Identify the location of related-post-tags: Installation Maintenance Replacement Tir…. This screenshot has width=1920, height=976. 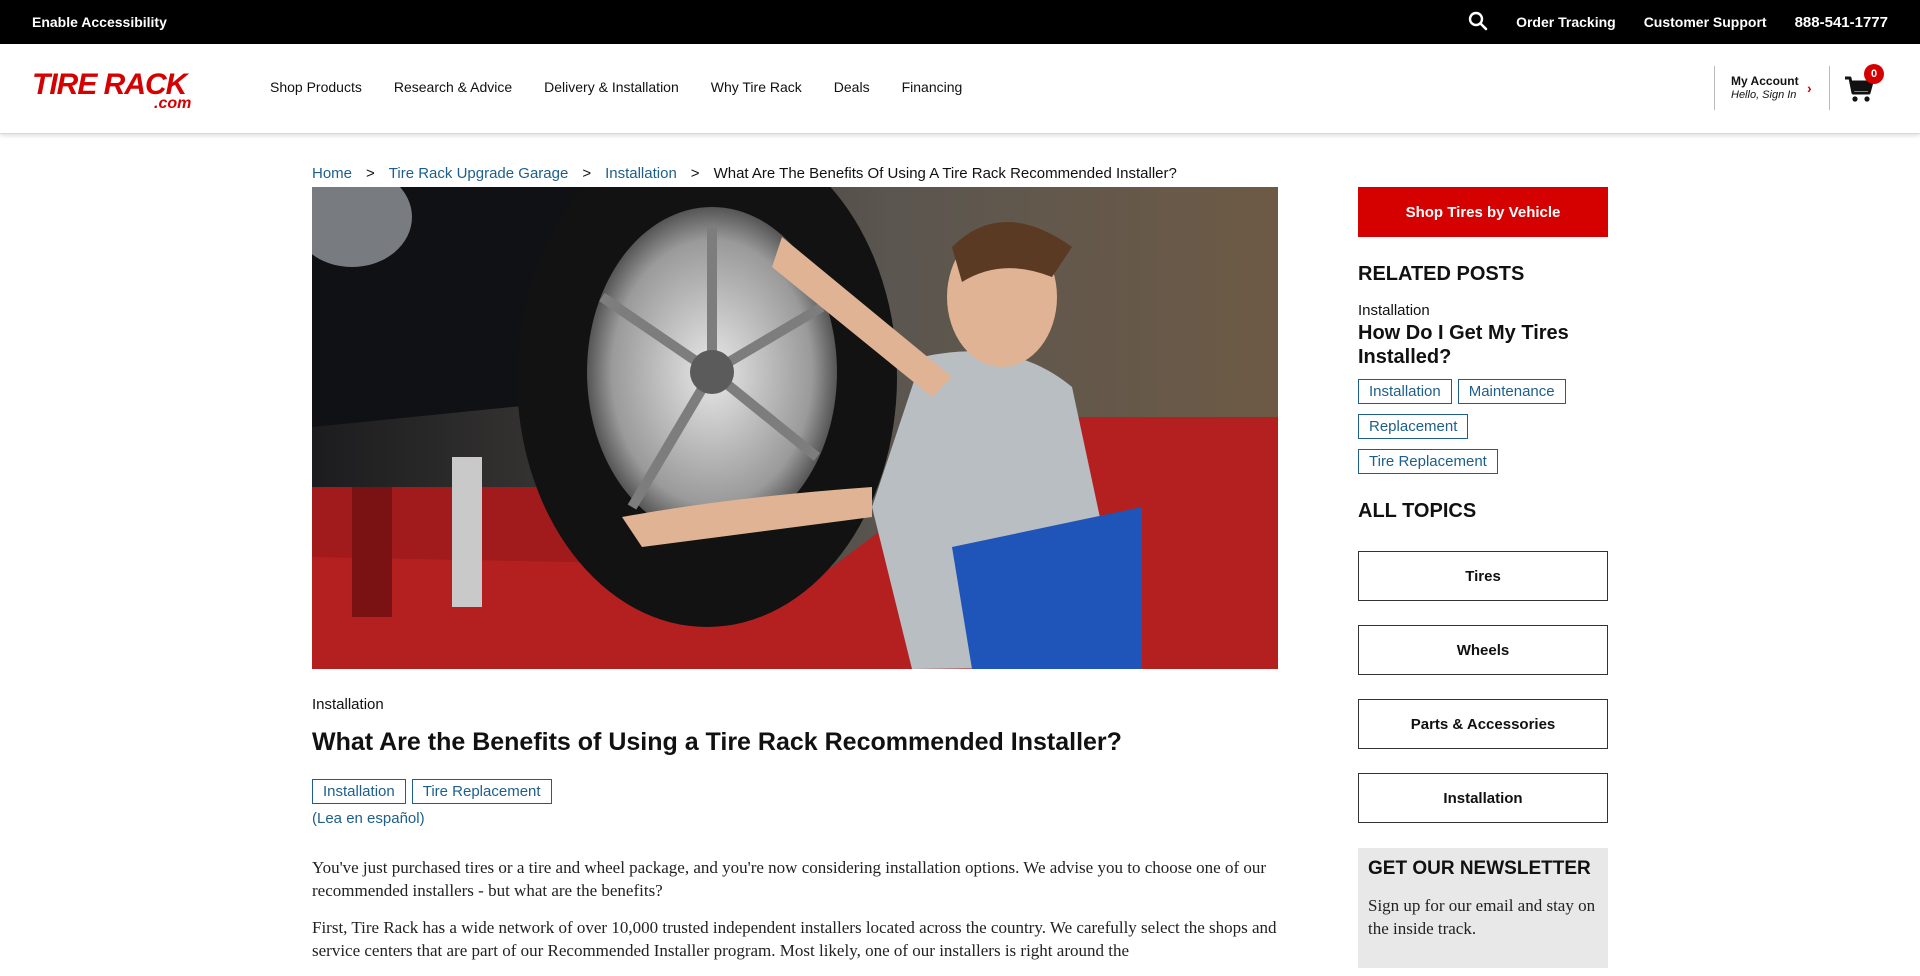
(1483, 426).